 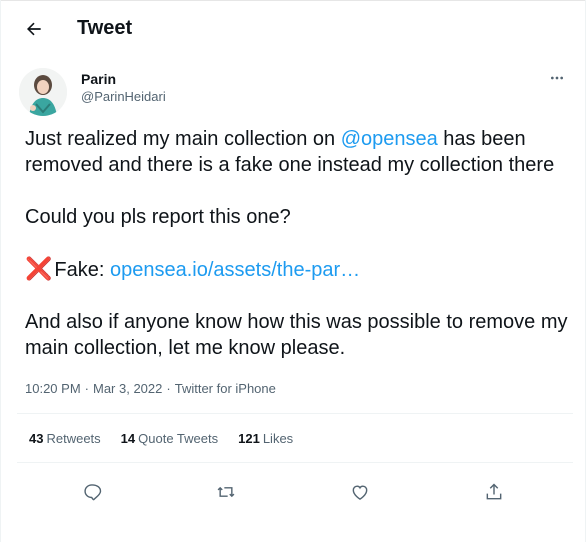 I want to click on tweet-paragraph-2: Could you pls report this one?, so click(x=158, y=217).